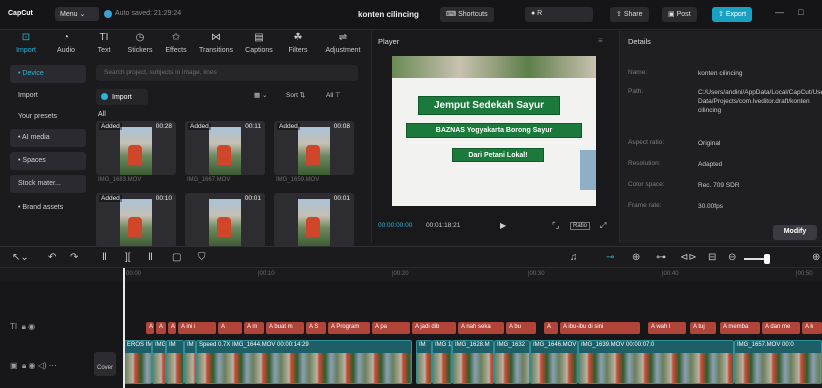  I want to click on link-icon: ⊸, so click(610, 257).